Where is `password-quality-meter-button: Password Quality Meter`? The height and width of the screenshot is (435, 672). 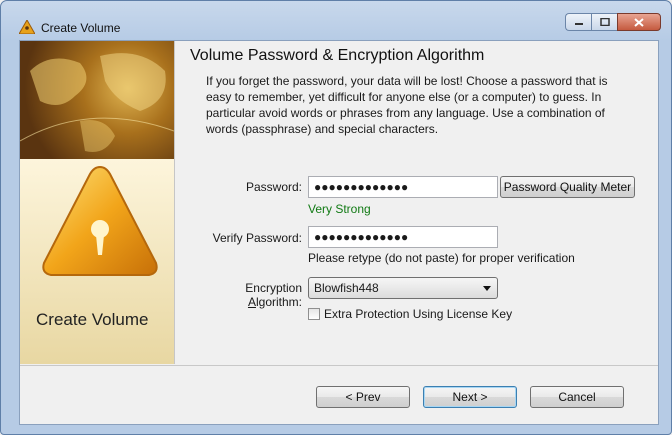
password-quality-meter-button: Password Quality Meter is located at coordinates (567, 187).